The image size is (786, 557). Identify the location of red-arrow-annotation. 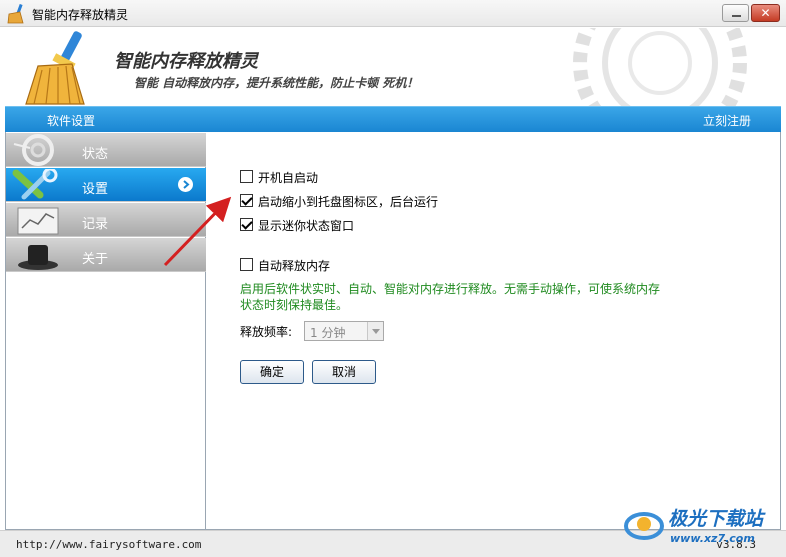
(197, 231).